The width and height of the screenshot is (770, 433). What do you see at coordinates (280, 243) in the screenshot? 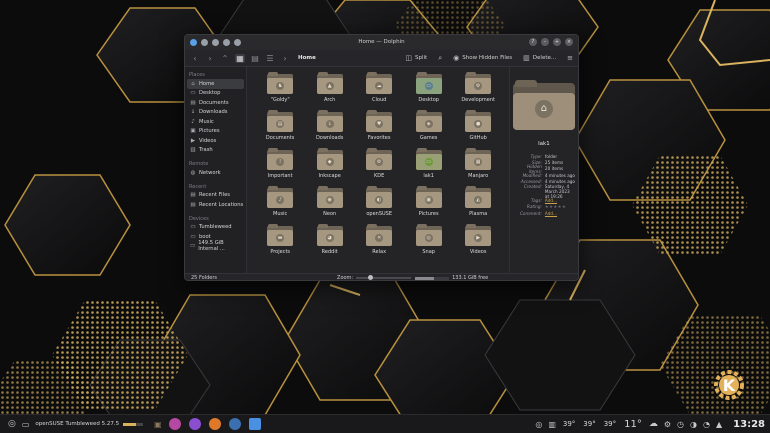
I see `folder-item: ▬ Projects` at bounding box center [280, 243].